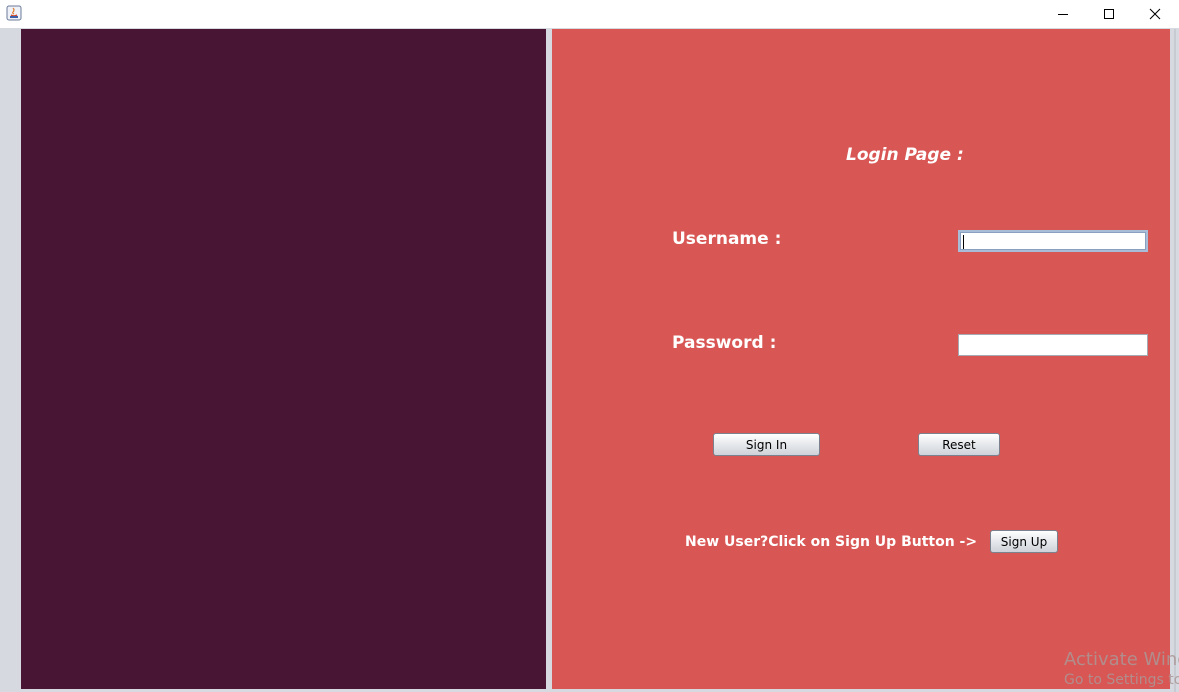 The width and height of the screenshot is (1179, 692). I want to click on username-label: Username :, so click(727, 239).